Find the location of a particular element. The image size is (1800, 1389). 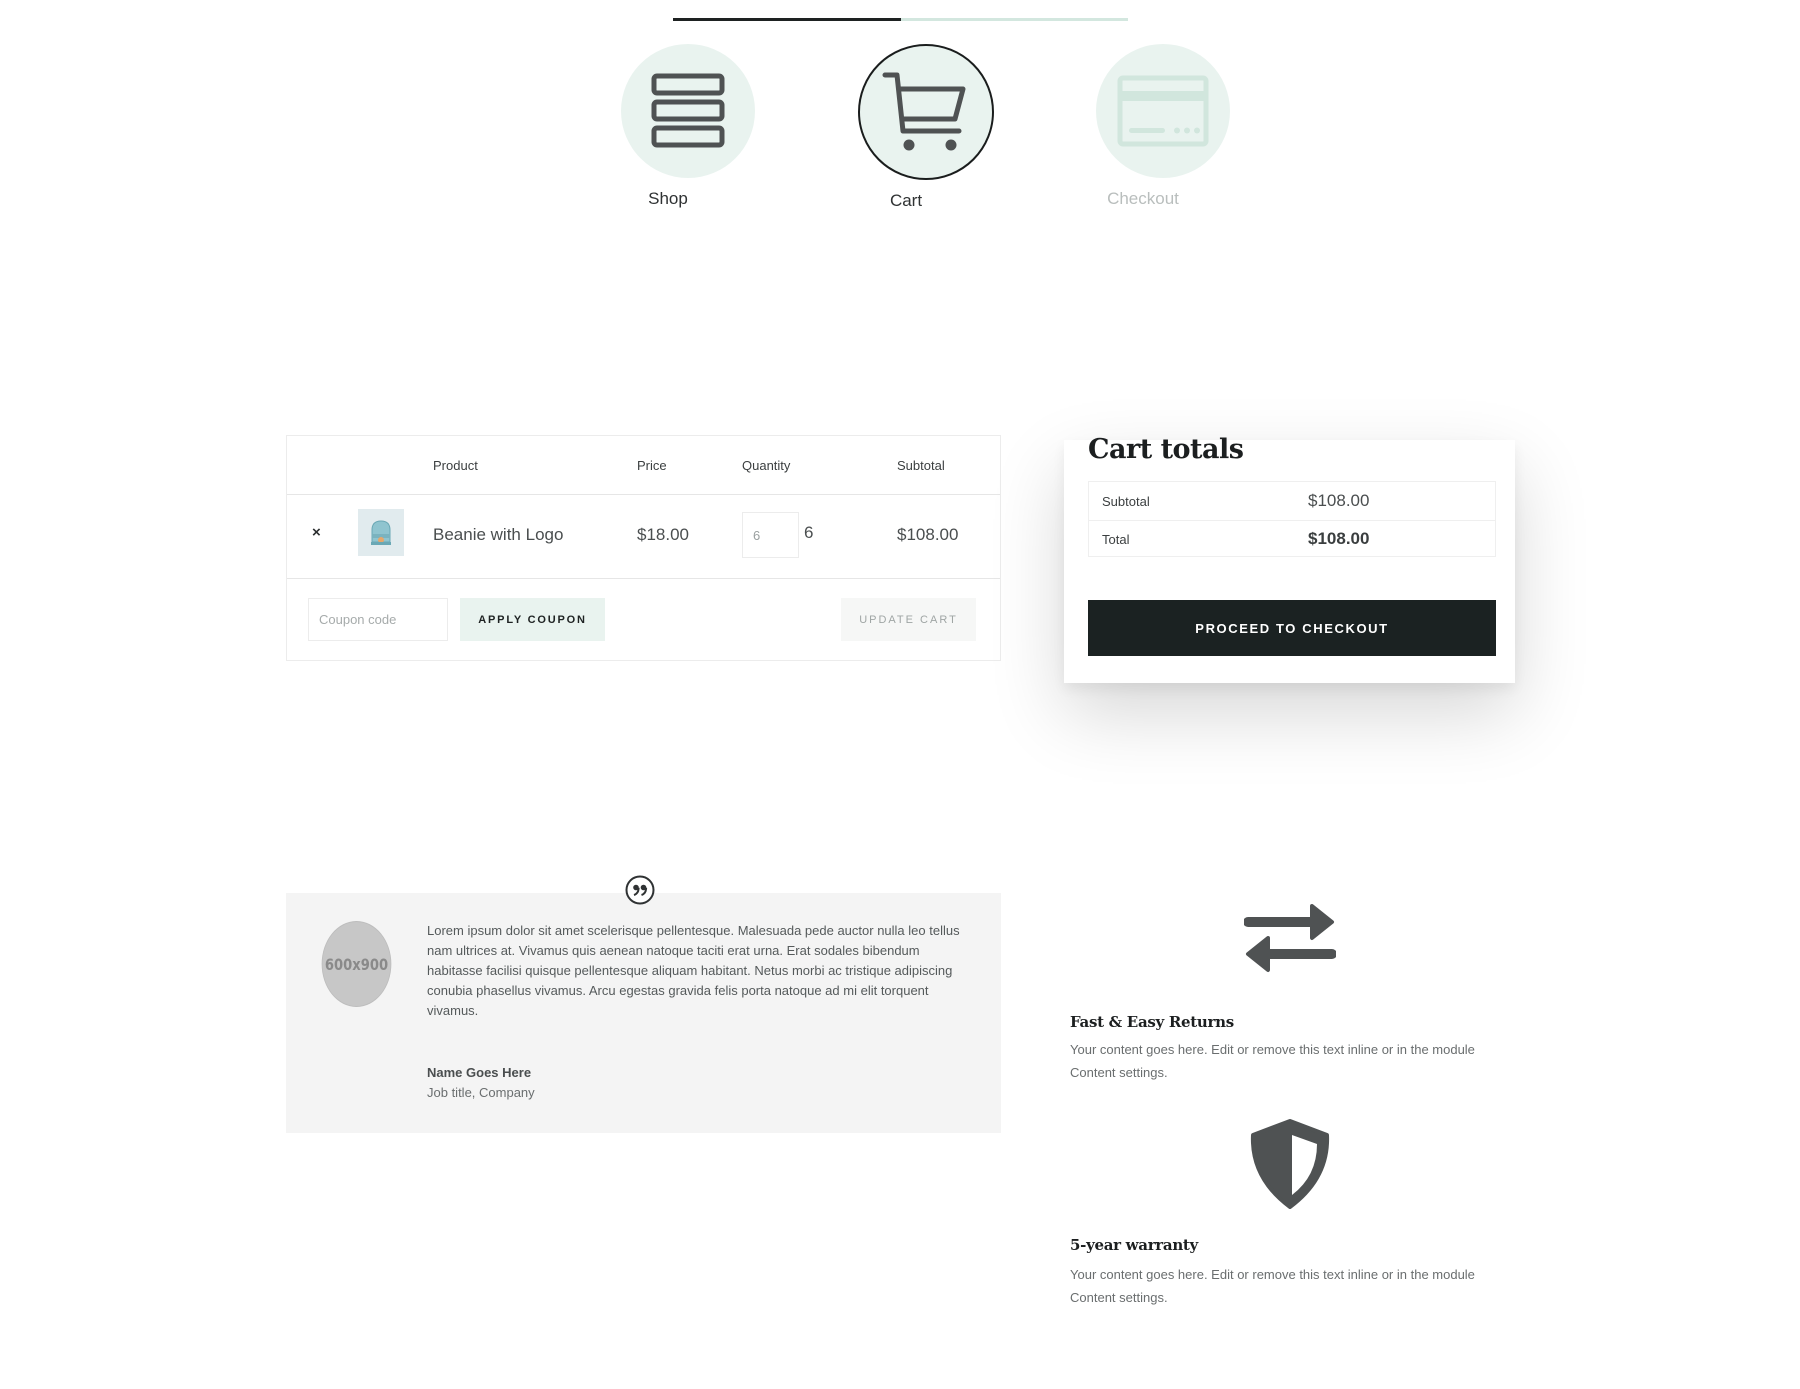

step-cart: Cart is located at coordinates (926, 127).